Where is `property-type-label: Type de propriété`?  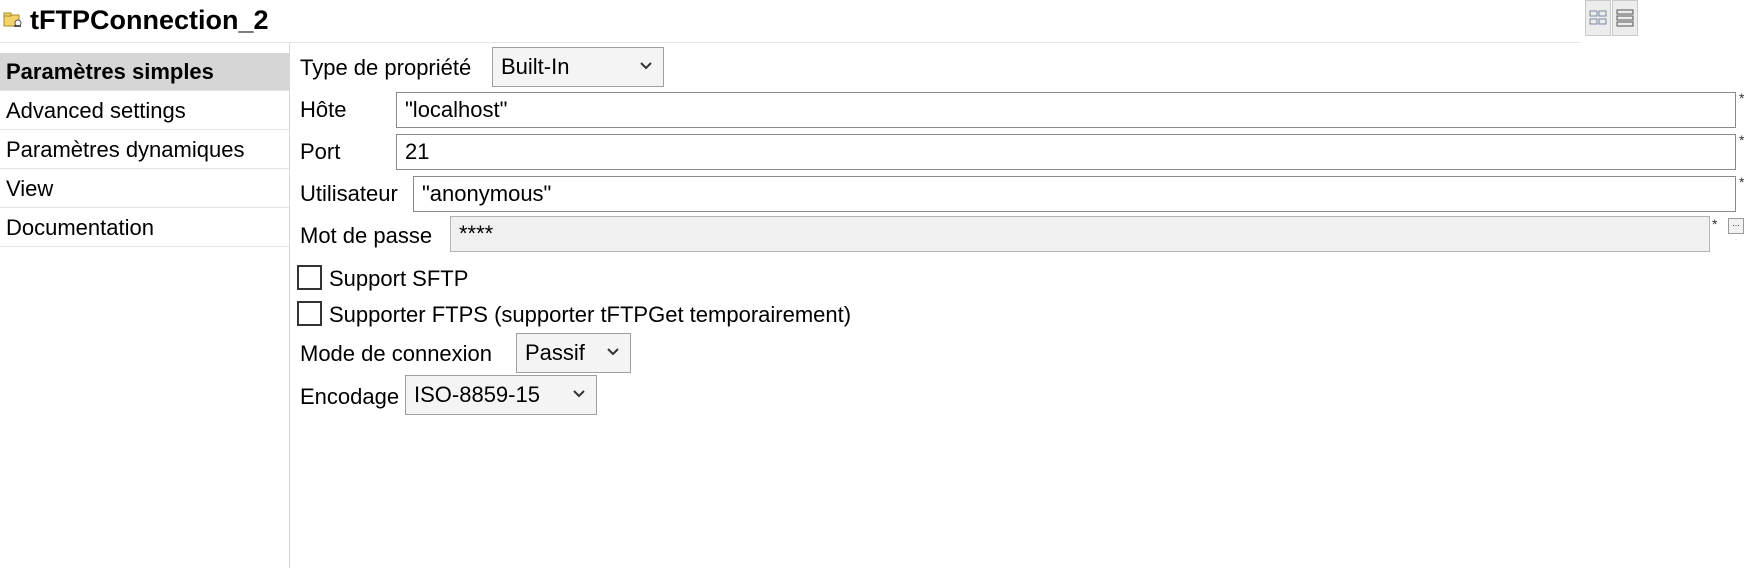
property-type-label: Type de propriété is located at coordinates (386, 67).